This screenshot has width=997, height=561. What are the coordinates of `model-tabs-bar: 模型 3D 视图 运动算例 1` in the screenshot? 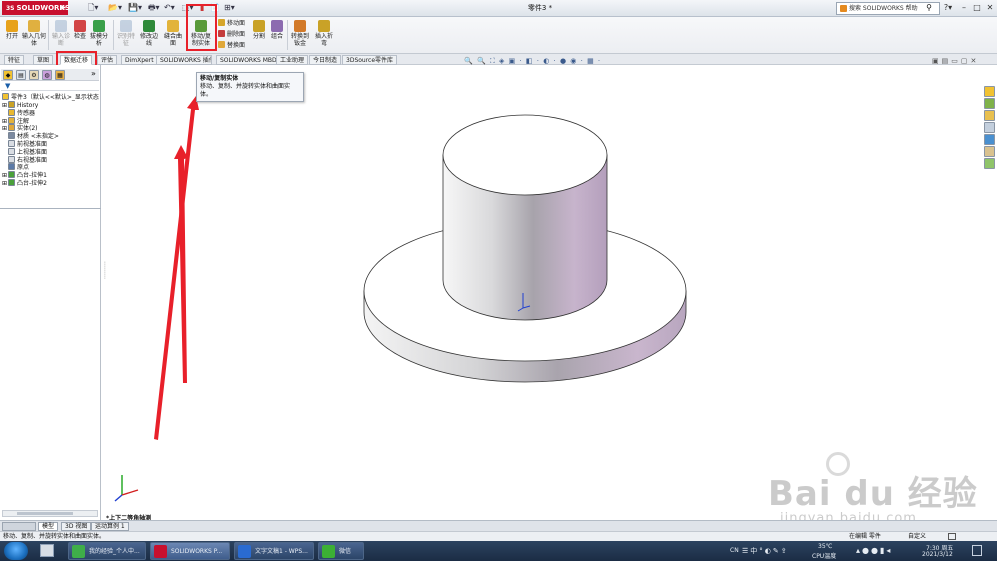 It's located at (498, 525).